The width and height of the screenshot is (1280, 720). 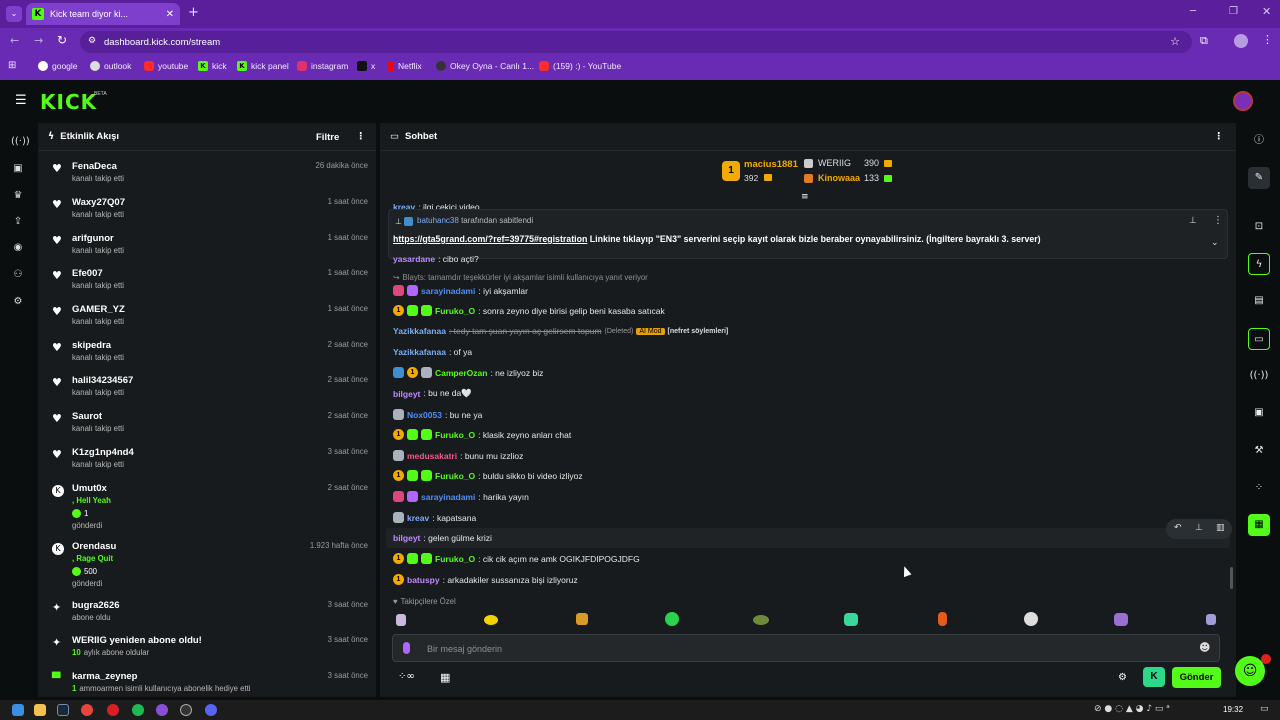 What do you see at coordinates (808, 538) in the screenshot?
I see `hovered-message-row` at bounding box center [808, 538].